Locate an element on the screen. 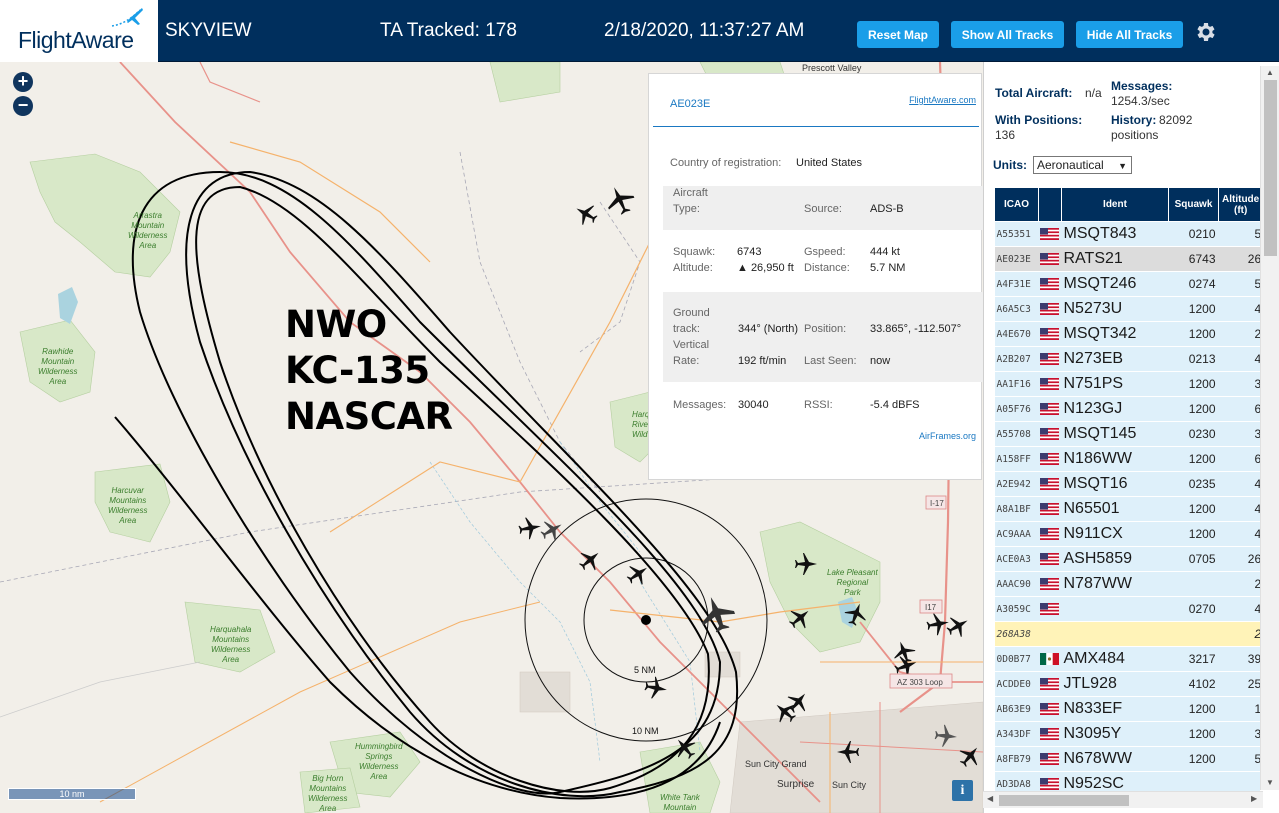 This screenshot has height=813, width=1279. col-squawk: Squawk is located at coordinates (1193, 204).